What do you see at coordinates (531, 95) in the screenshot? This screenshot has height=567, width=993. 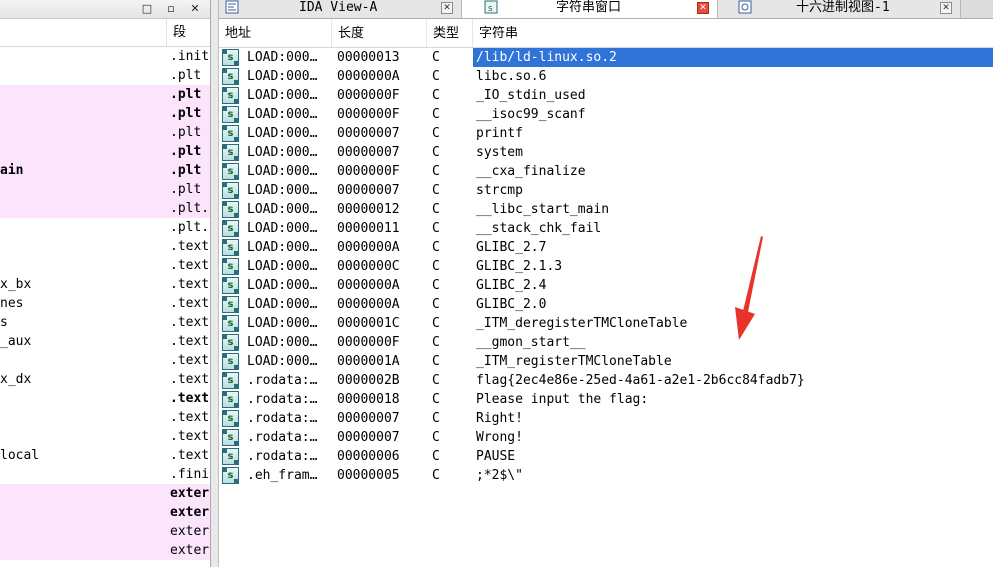 I see `string-value: _IO_stdin_used` at bounding box center [531, 95].